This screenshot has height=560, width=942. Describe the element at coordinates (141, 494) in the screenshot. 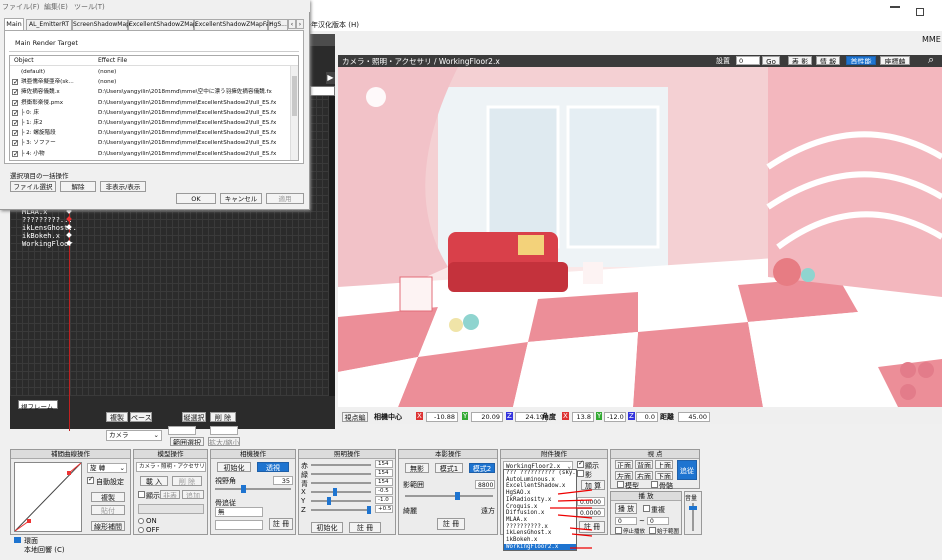

I see `display-checkbox` at that location.